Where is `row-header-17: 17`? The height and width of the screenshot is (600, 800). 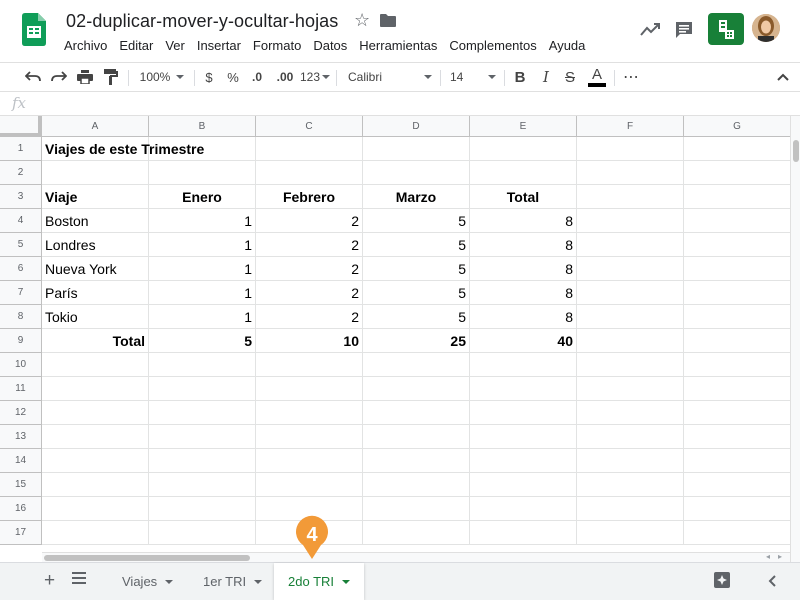 row-header-17: 17 is located at coordinates (21, 533).